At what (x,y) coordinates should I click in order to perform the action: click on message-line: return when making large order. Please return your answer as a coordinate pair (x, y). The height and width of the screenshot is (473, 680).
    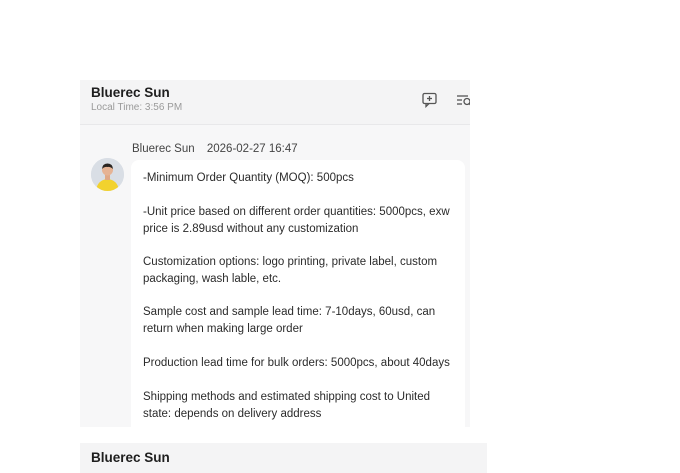
    Looking at the image, I should click on (223, 329).